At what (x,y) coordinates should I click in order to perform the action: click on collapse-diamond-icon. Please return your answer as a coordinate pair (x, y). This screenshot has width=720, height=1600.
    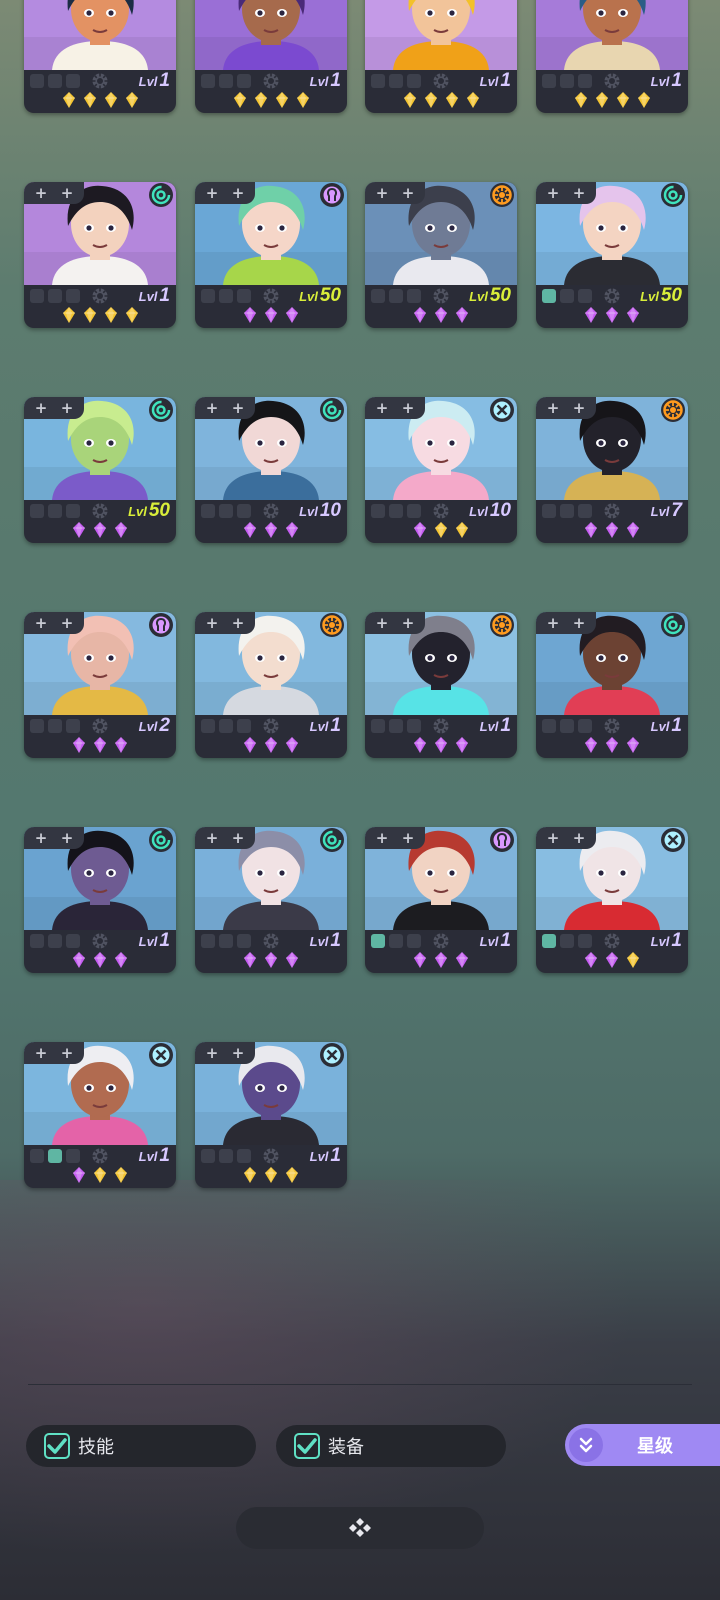
    Looking at the image, I should click on (360, 1527).